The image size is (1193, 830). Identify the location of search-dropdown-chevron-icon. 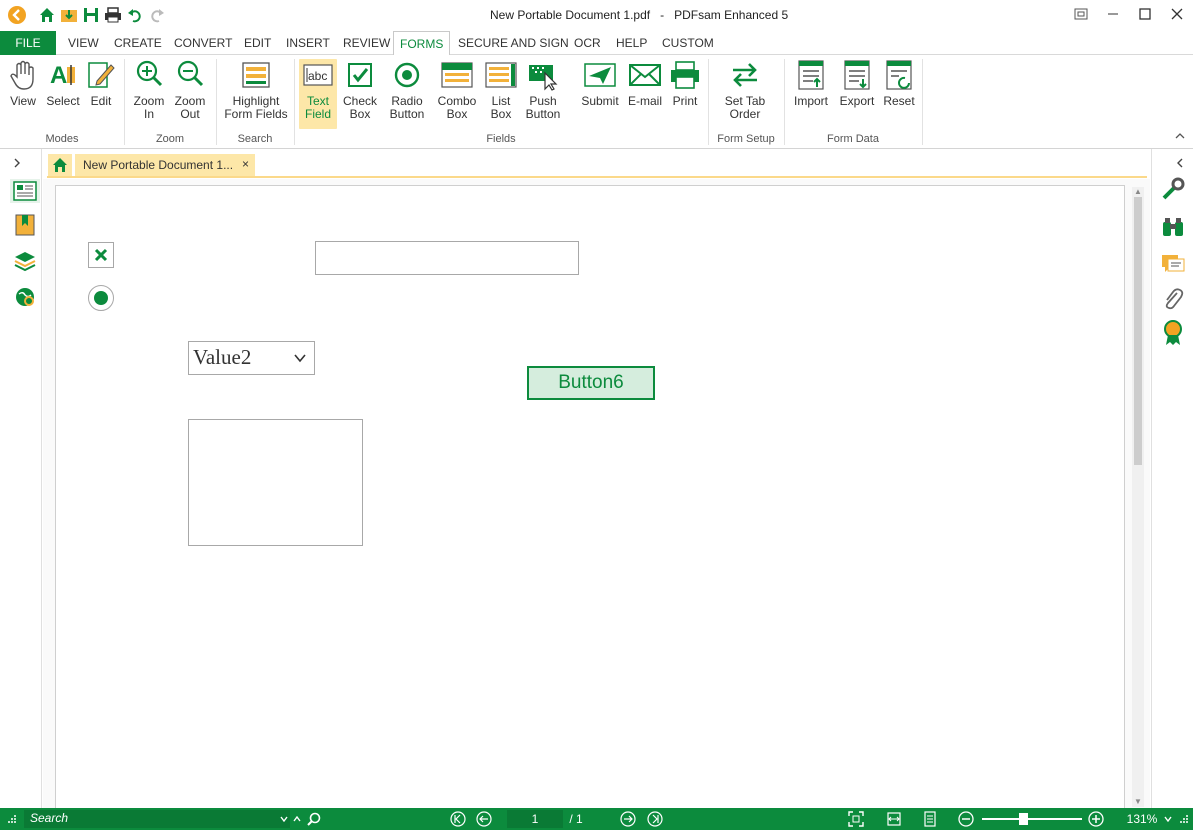
(284, 819).